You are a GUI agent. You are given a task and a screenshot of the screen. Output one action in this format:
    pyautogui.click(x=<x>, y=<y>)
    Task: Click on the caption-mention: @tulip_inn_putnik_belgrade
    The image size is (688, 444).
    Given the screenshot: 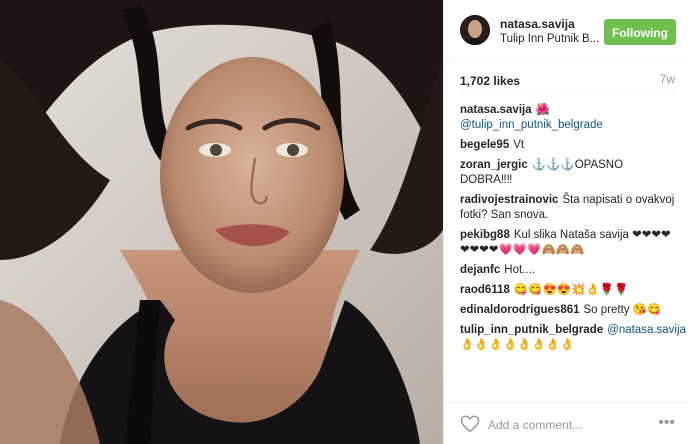 What is the action you would take?
    pyautogui.click(x=531, y=125)
    